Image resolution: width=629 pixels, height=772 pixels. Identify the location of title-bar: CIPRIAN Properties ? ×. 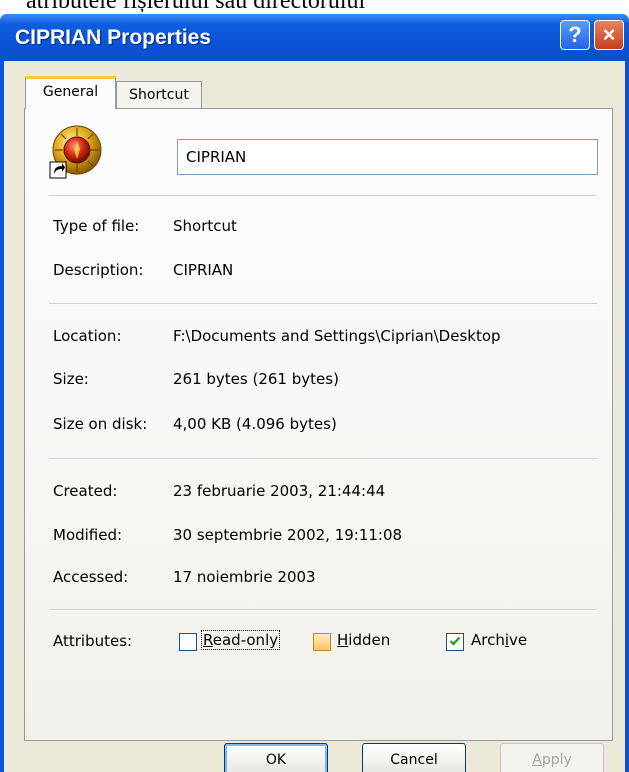
(314, 37).